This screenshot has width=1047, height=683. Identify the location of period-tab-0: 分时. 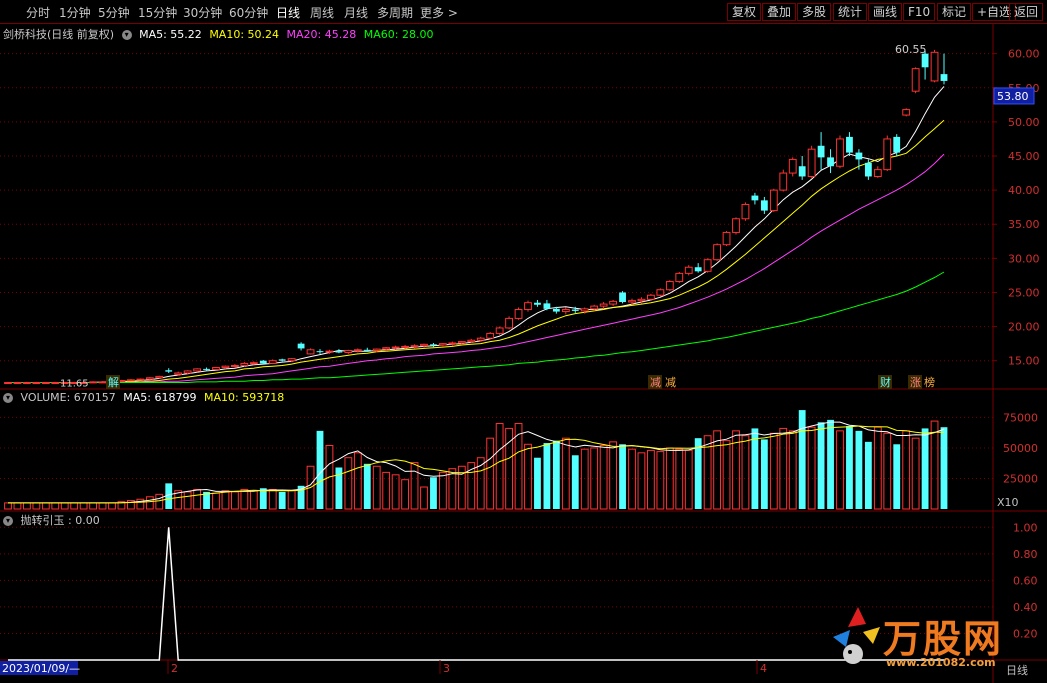
(38, 12).